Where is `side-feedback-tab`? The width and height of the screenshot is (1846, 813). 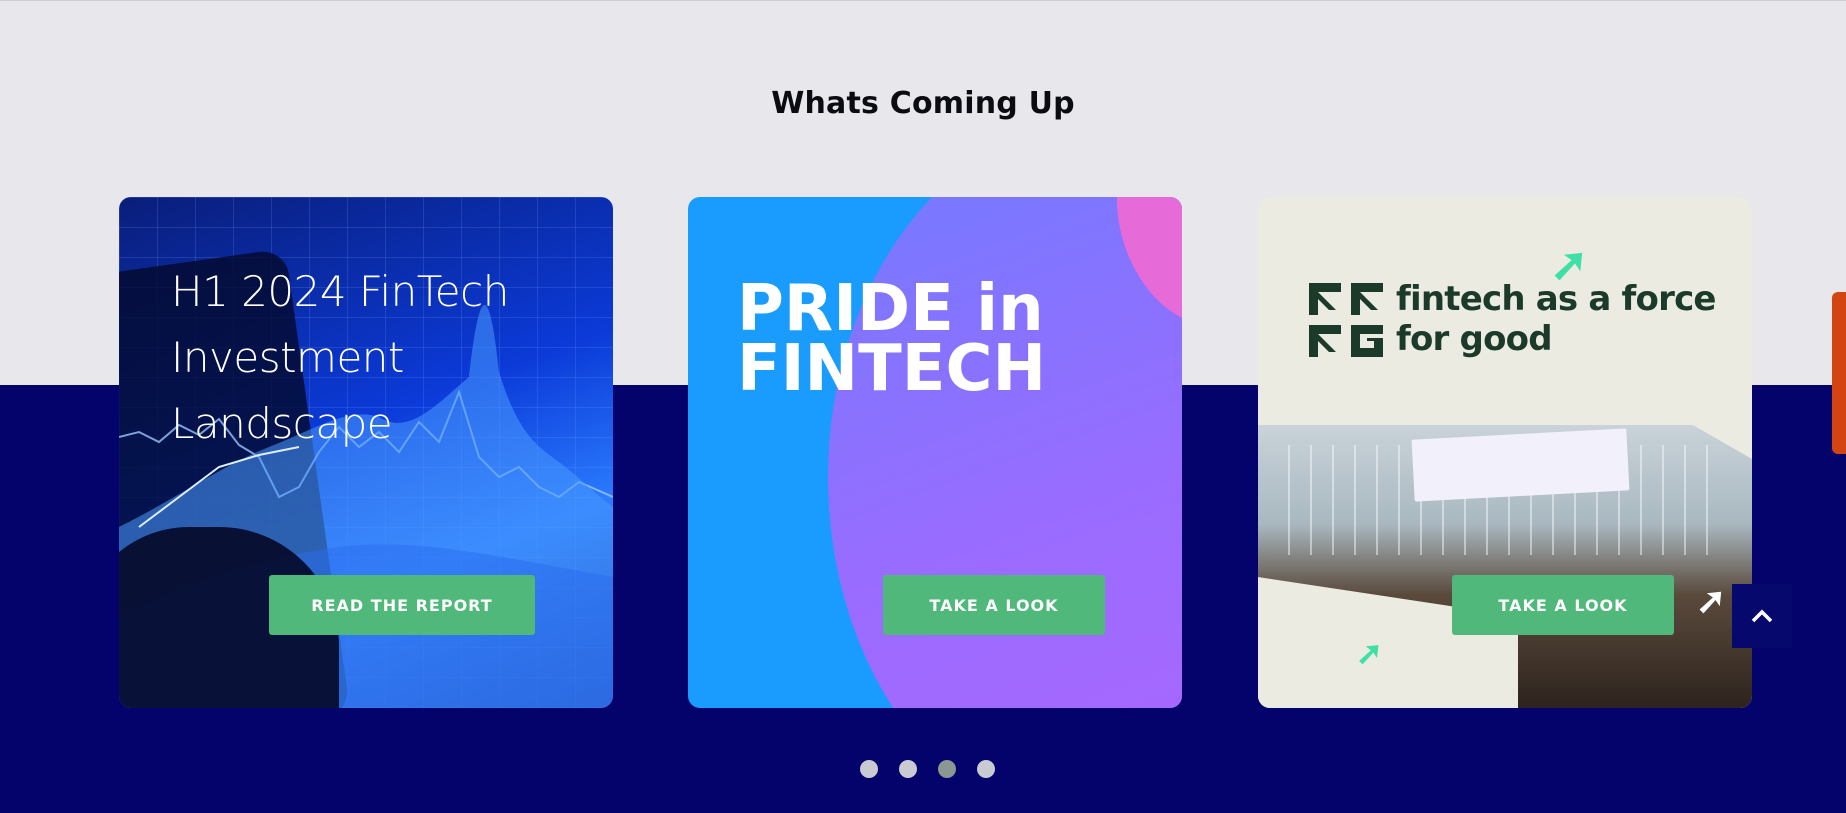
side-feedback-tab is located at coordinates (1839, 373).